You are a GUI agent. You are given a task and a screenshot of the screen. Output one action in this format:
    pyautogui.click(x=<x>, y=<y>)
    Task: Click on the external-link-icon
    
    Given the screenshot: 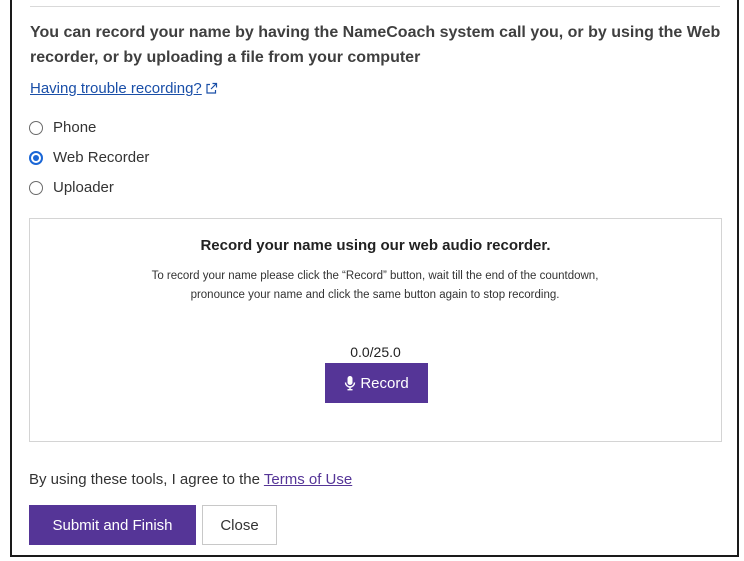 What is the action you would take?
    pyautogui.click(x=211, y=88)
    